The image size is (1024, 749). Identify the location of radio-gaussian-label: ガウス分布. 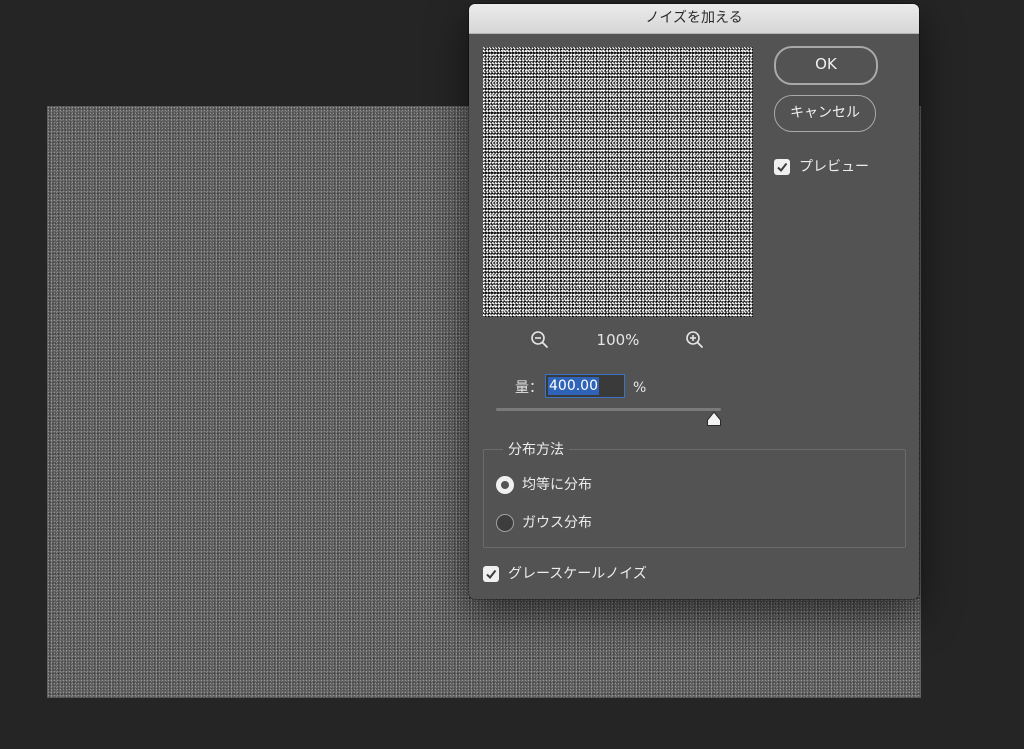
(557, 523).